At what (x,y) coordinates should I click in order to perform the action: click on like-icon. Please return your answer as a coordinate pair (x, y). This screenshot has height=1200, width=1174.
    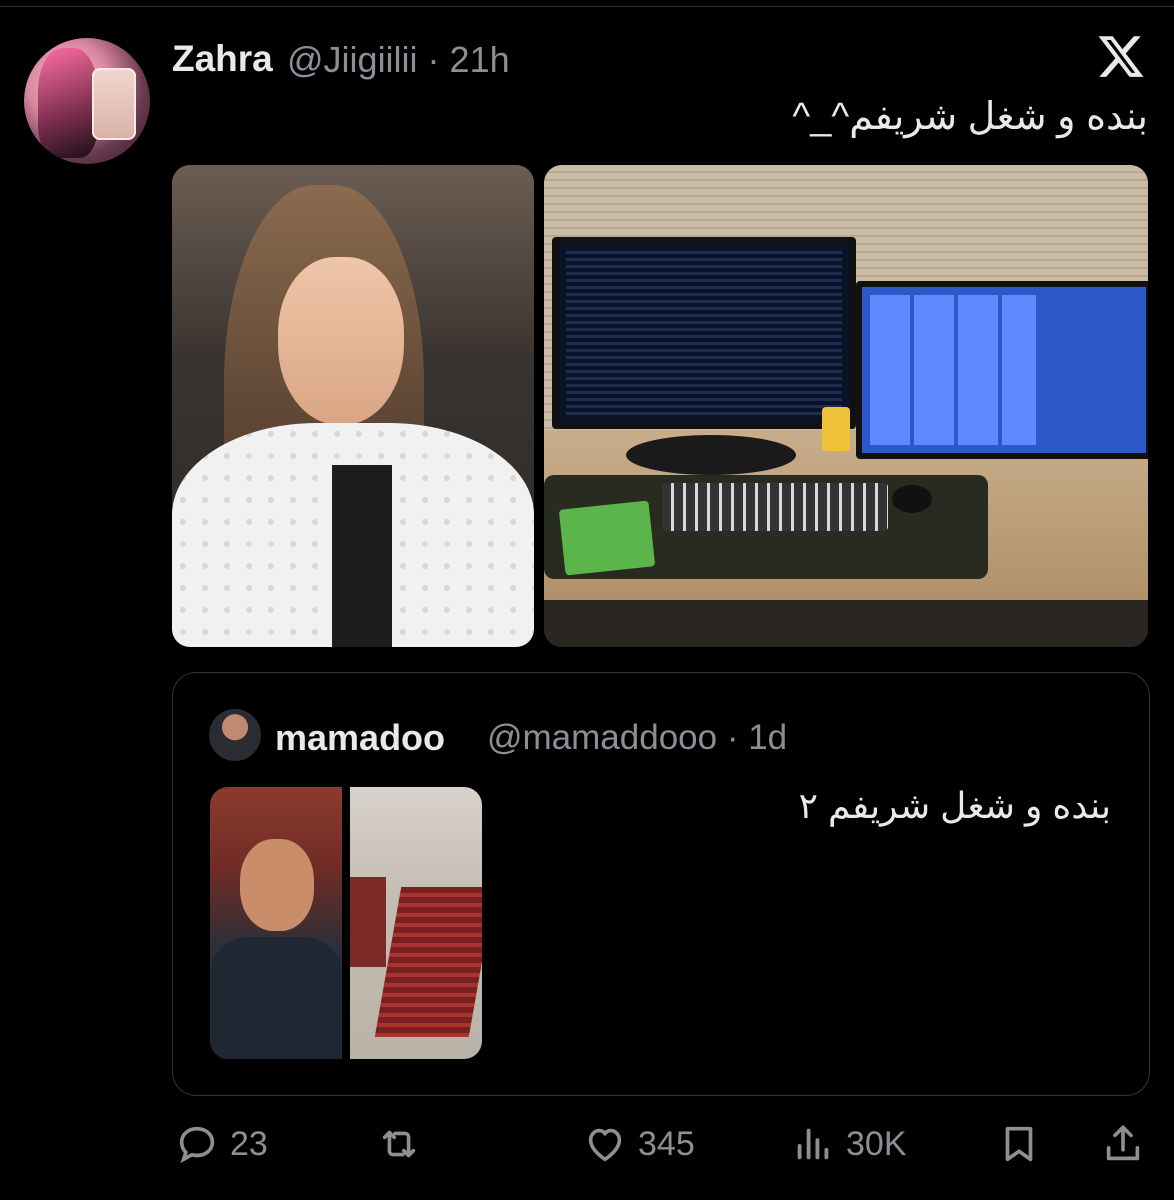
    Looking at the image, I should click on (605, 1145).